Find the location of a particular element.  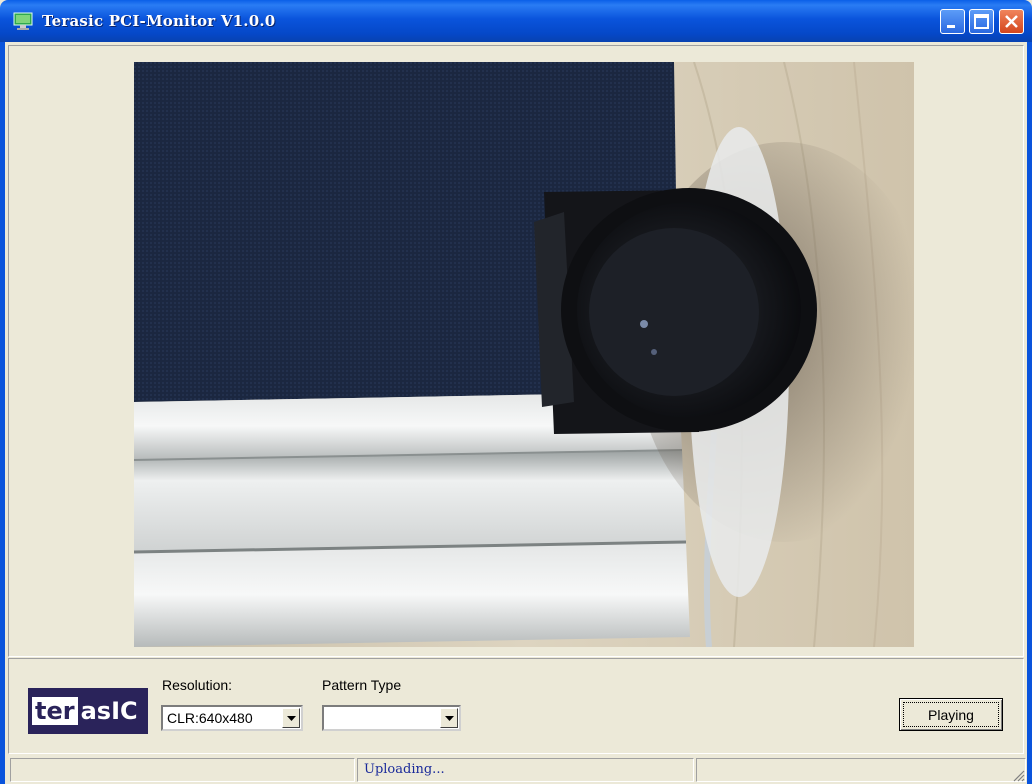

resolution-value: CLR:640x480 is located at coordinates (210, 718).